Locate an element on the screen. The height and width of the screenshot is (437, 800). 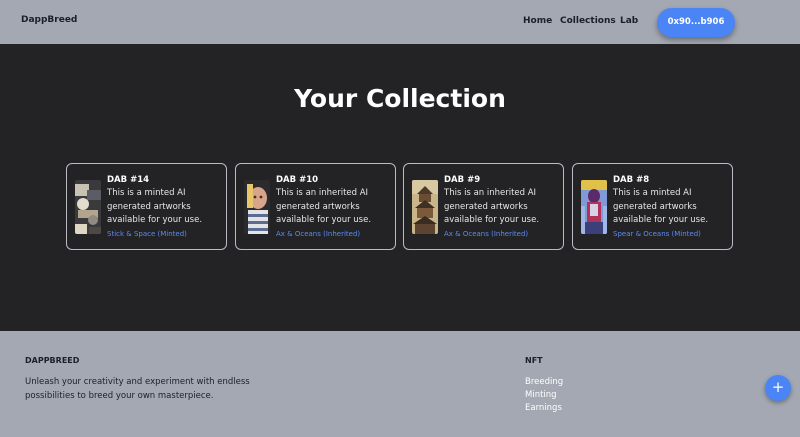
page-title: Your Collection is located at coordinates (400, 98).